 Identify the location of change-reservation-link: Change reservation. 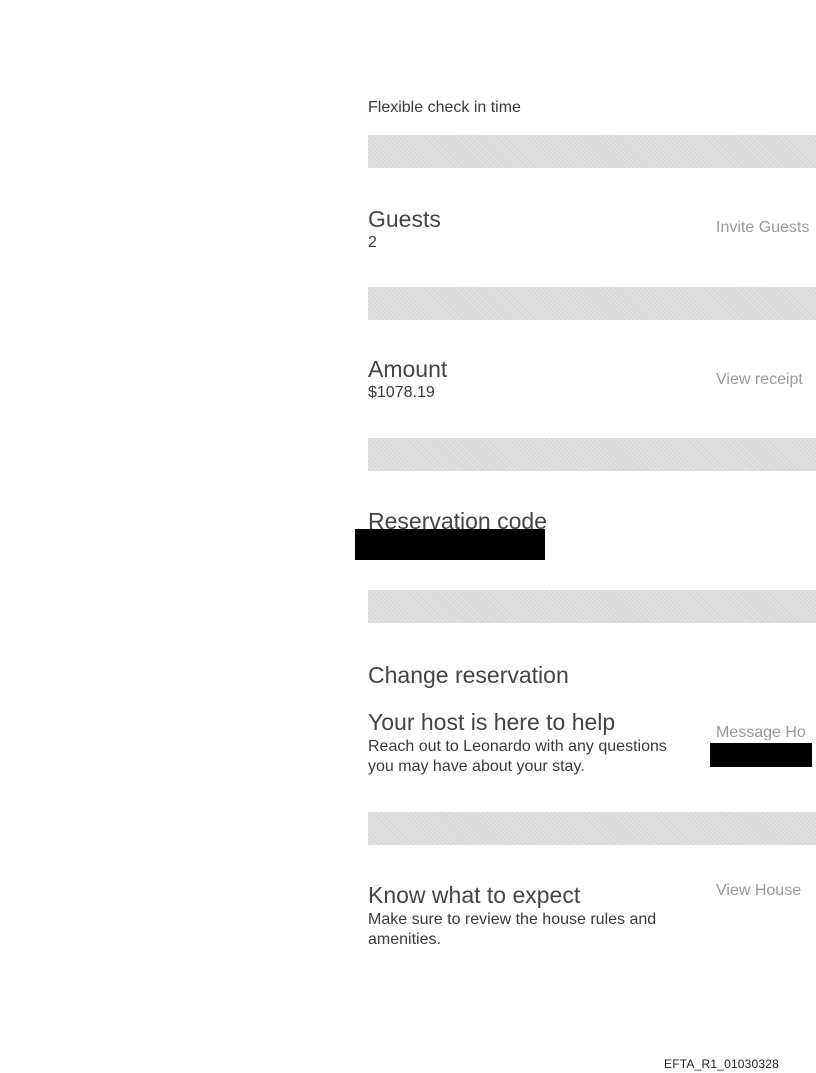
(468, 675).